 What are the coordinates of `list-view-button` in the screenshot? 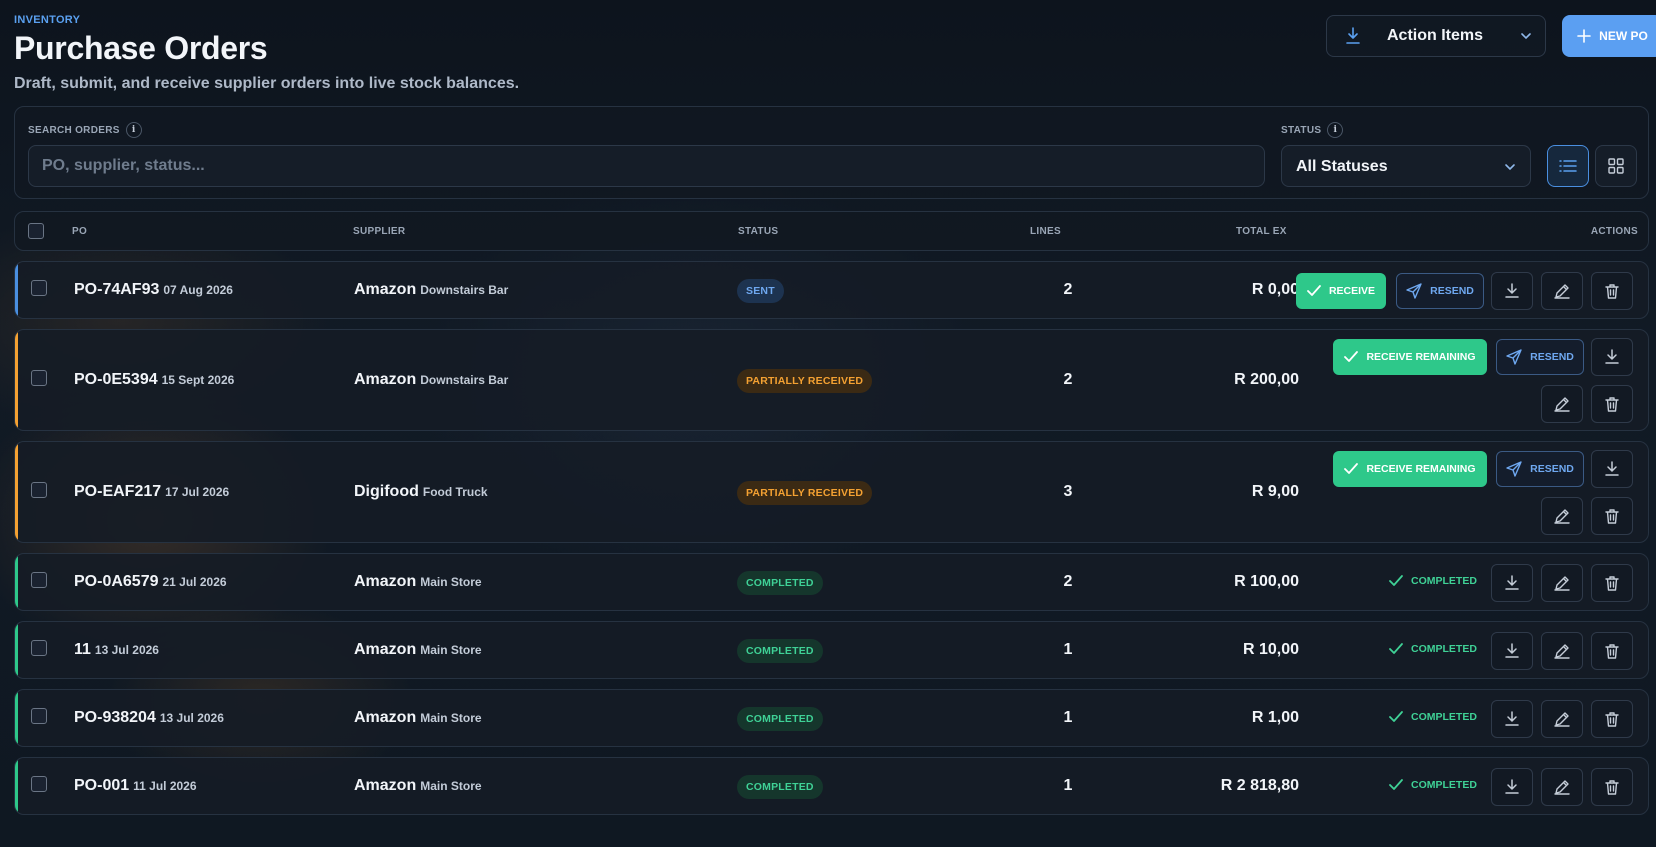 It's located at (1568, 166).